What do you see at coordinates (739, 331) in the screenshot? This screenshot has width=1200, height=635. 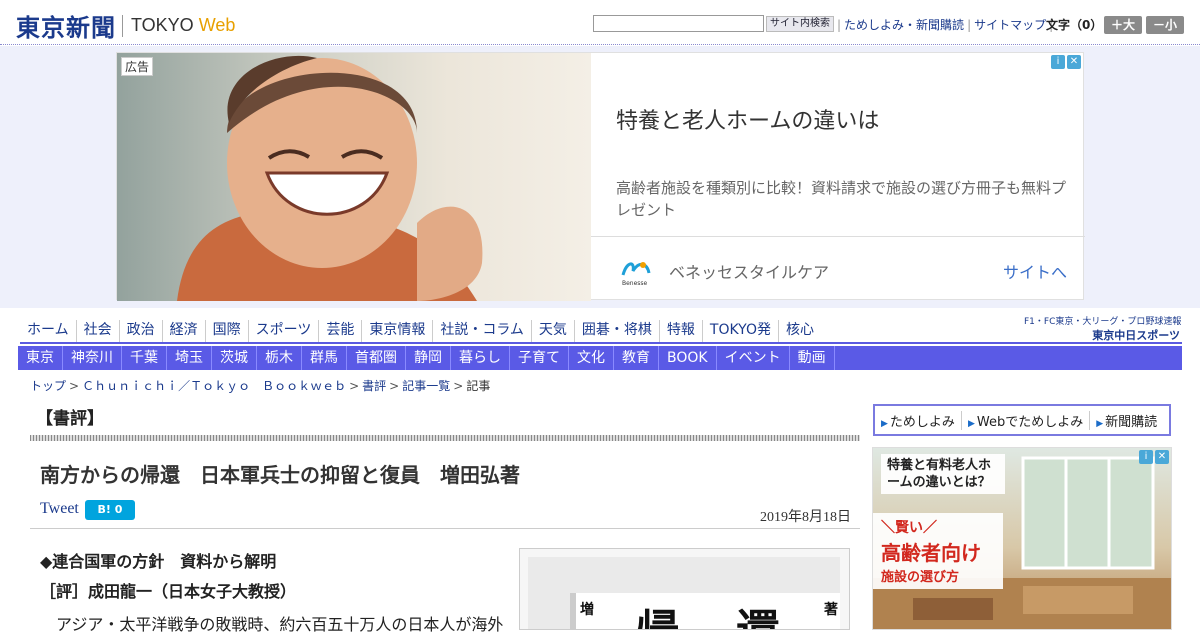 I see `nav-tokyo-hatsu: TOKYO発` at bounding box center [739, 331].